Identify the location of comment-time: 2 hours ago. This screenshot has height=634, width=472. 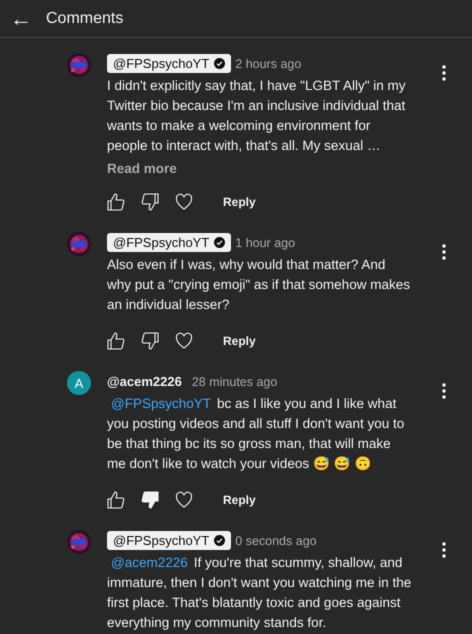
(268, 63).